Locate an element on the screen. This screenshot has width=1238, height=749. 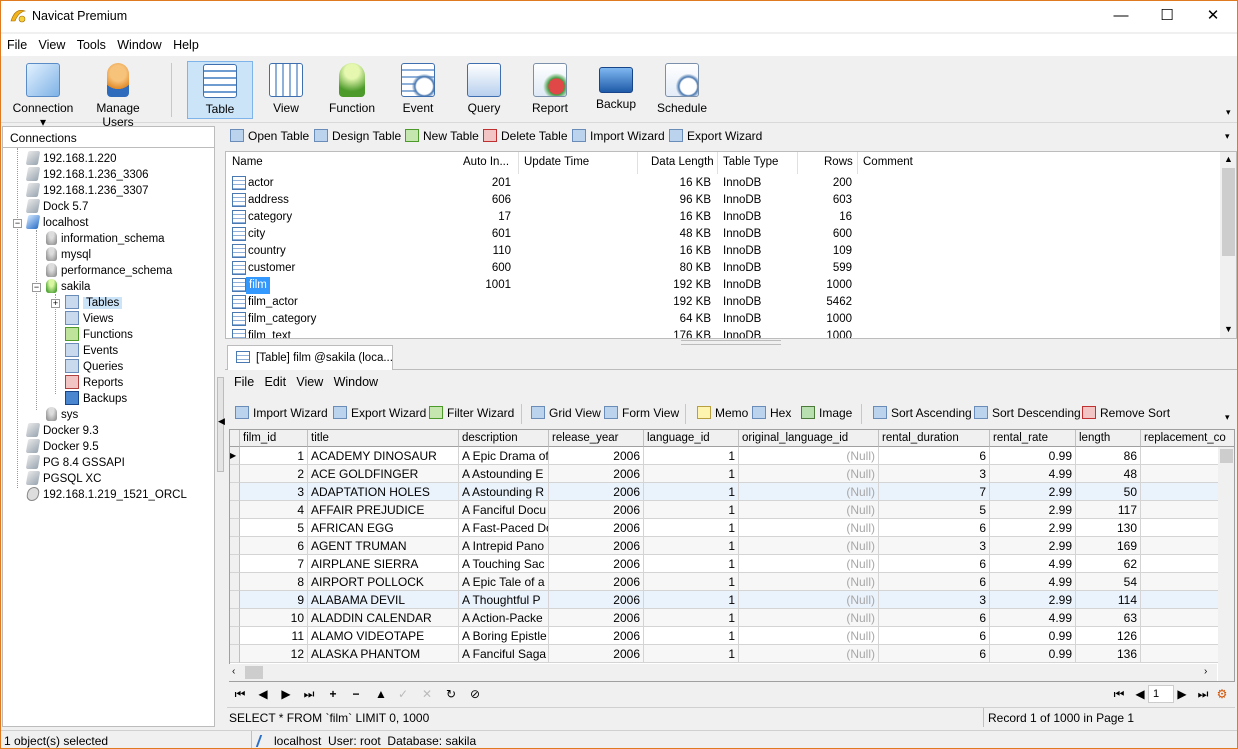
grid-cell-film-id: 11 is located at coordinates (274, 636).